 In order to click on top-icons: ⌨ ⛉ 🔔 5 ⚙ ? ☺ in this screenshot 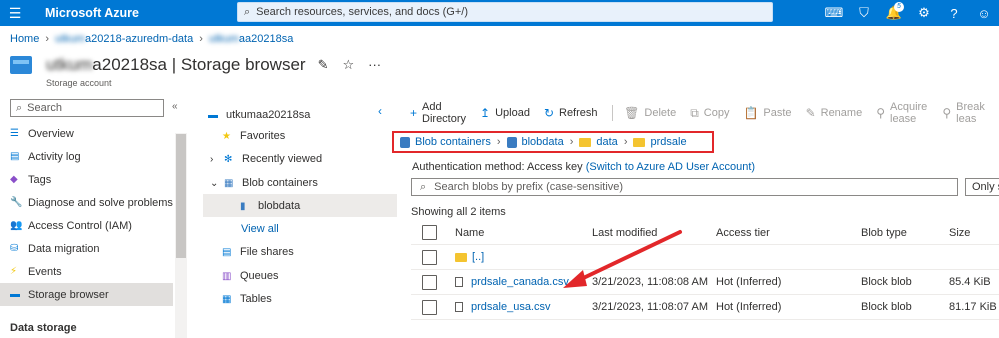, I will do `click(909, 13)`.